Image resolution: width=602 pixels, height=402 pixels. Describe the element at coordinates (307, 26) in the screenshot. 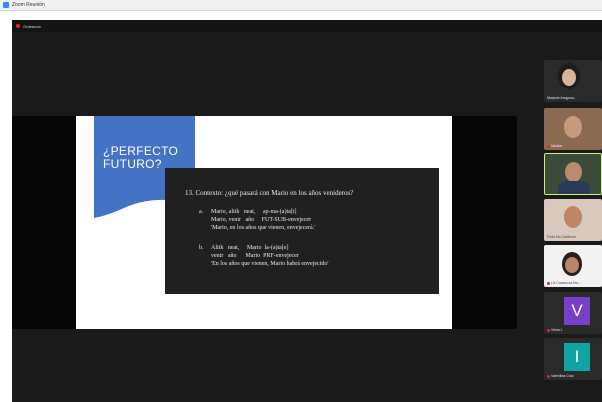

I see `meeting-topbar: Grabando` at that location.